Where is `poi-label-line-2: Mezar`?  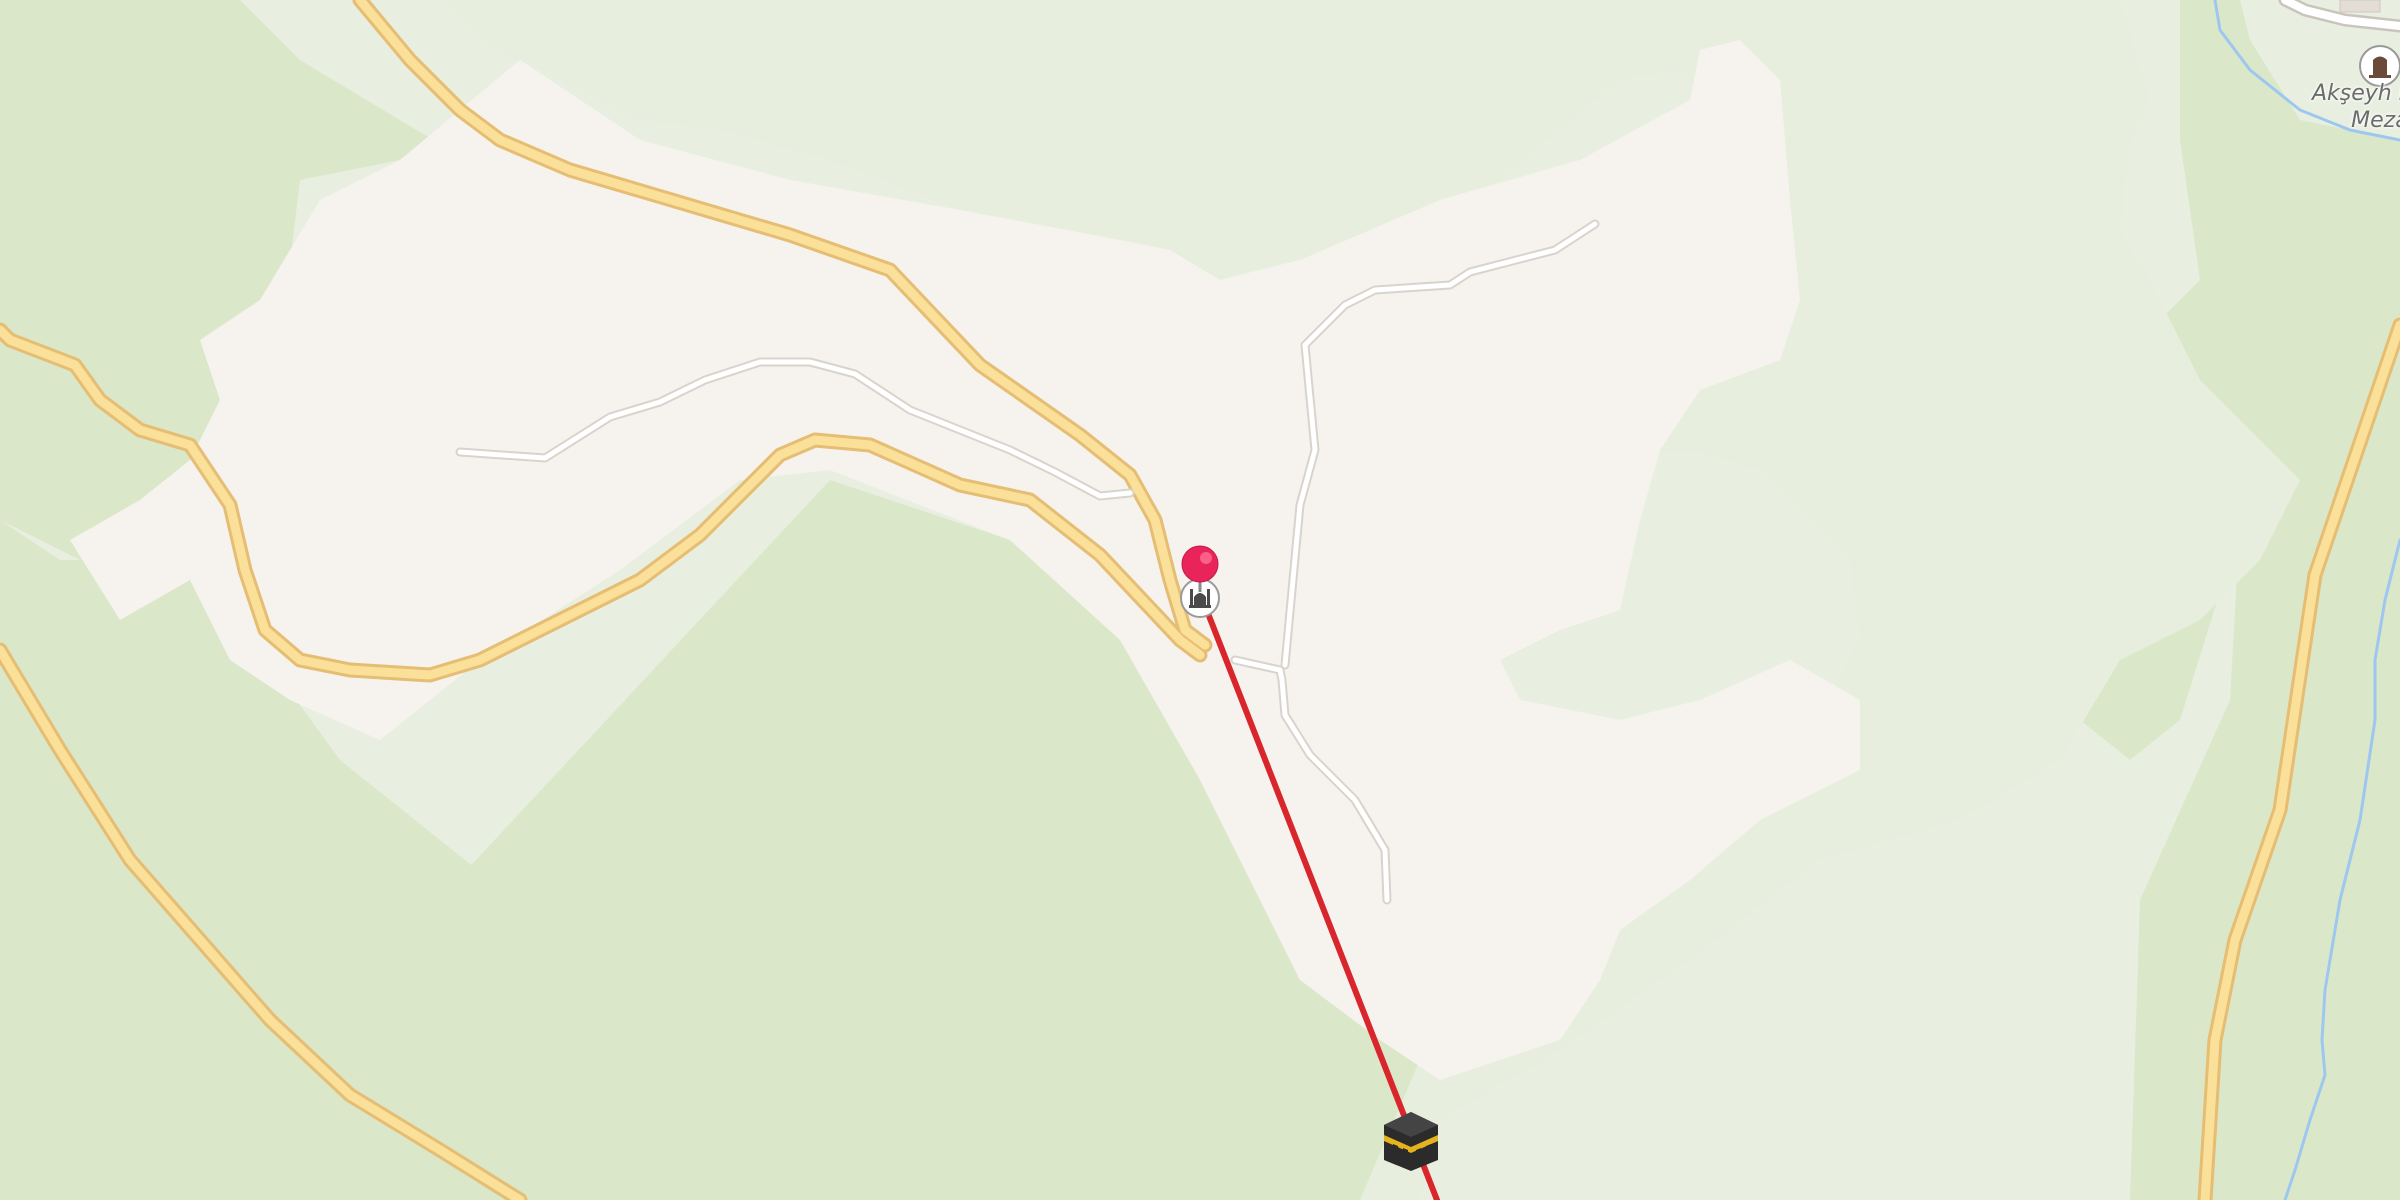
poi-label-line-2: Mezar is located at coordinates (2375, 120).